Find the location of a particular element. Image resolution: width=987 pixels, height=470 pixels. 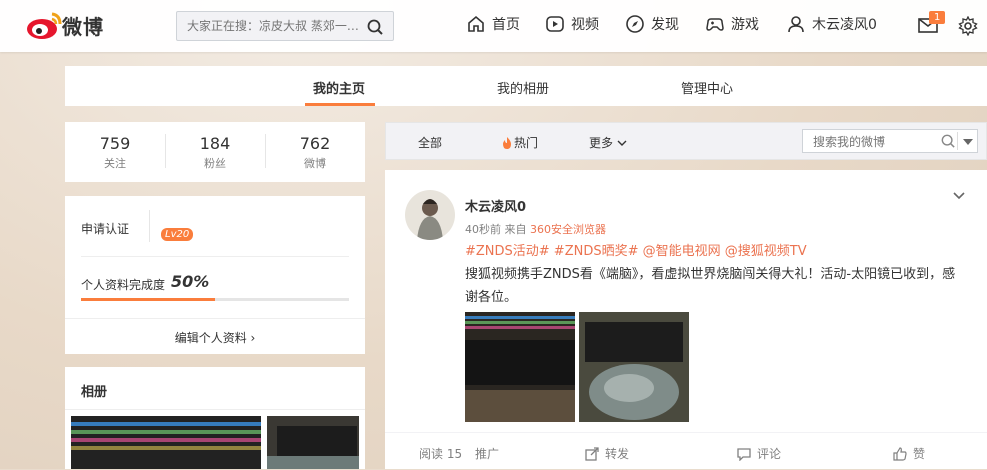

stat-followers: 184 粉丝 is located at coordinates (215, 152).